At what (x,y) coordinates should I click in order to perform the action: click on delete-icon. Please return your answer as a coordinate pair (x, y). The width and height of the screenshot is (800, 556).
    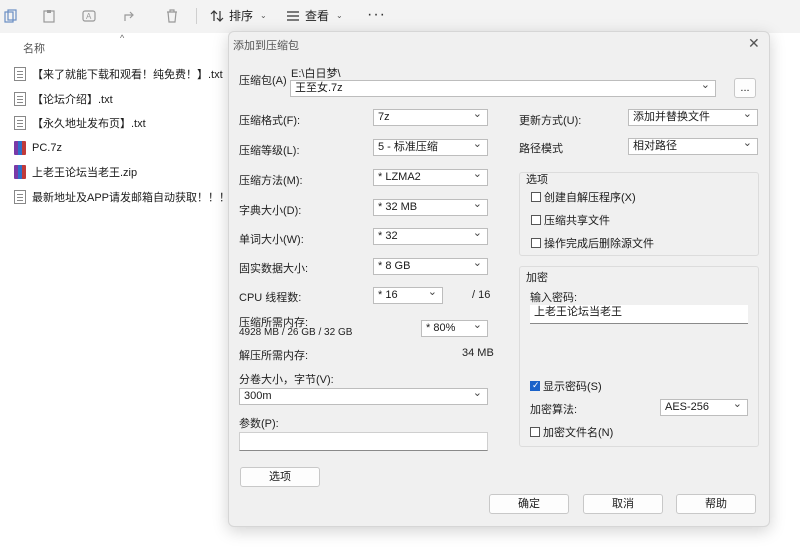
    Looking at the image, I should click on (172, 16).